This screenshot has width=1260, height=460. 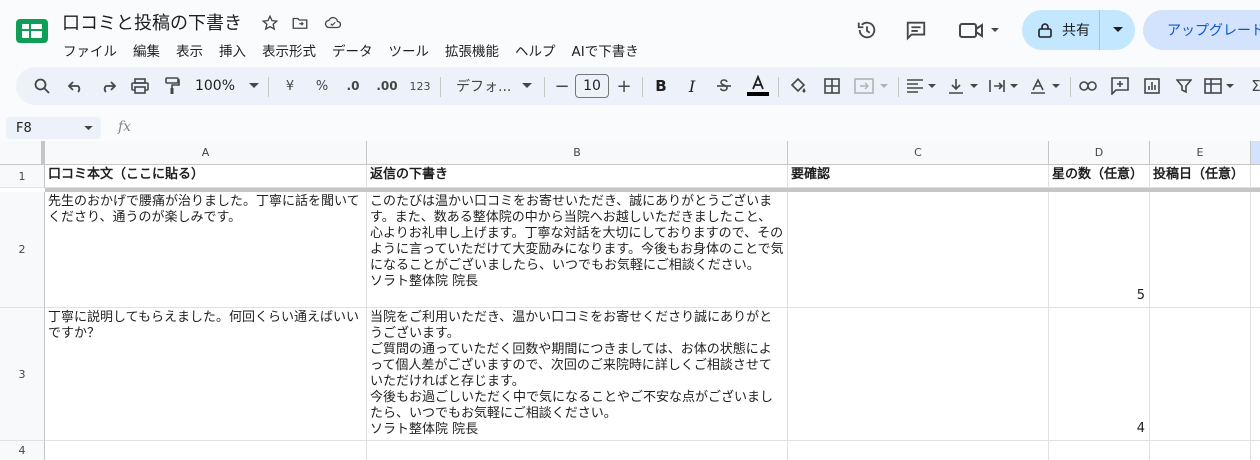 What do you see at coordinates (322, 86) in the screenshot?
I see `percent-format-button: %` at bounding box center [322, 86].